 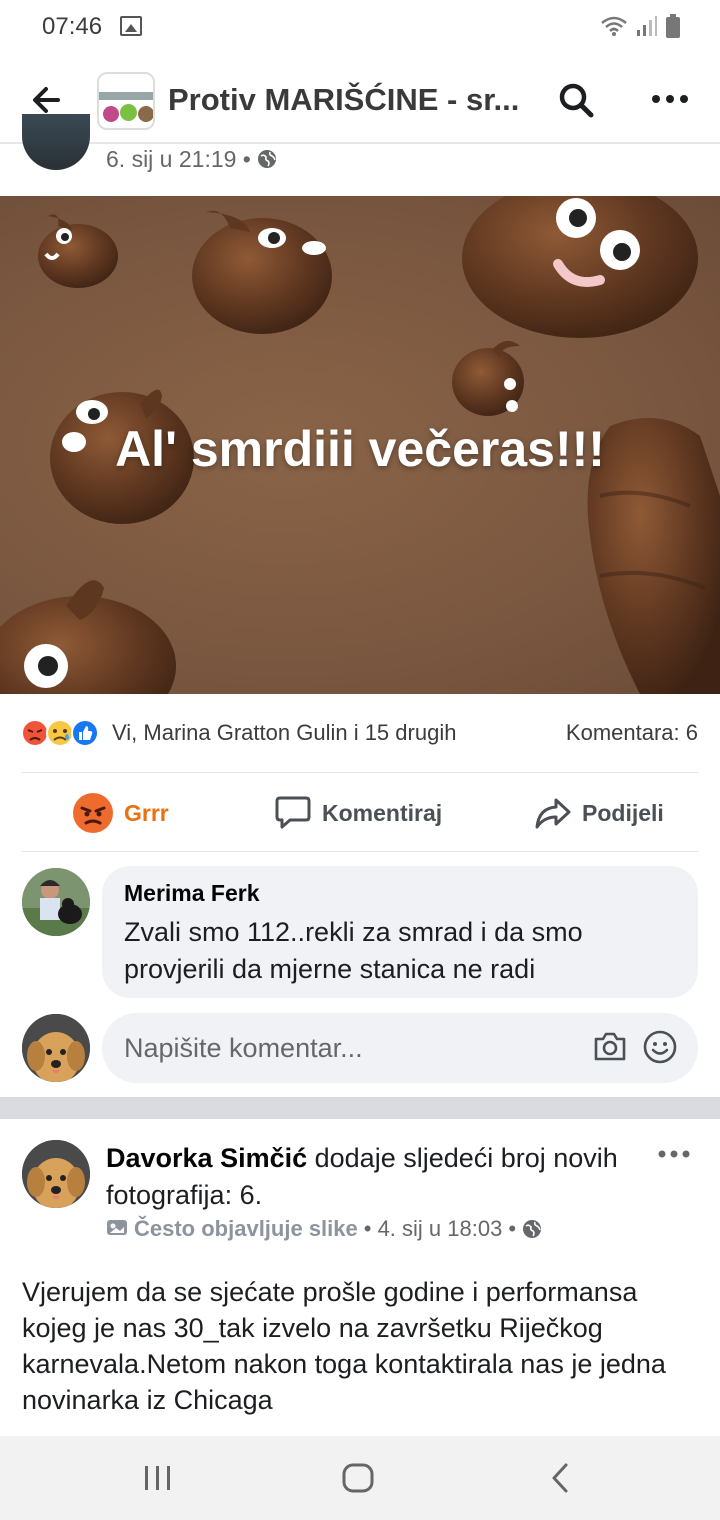 I want to click on system-nav-bar, so click(x=360, y=1478).